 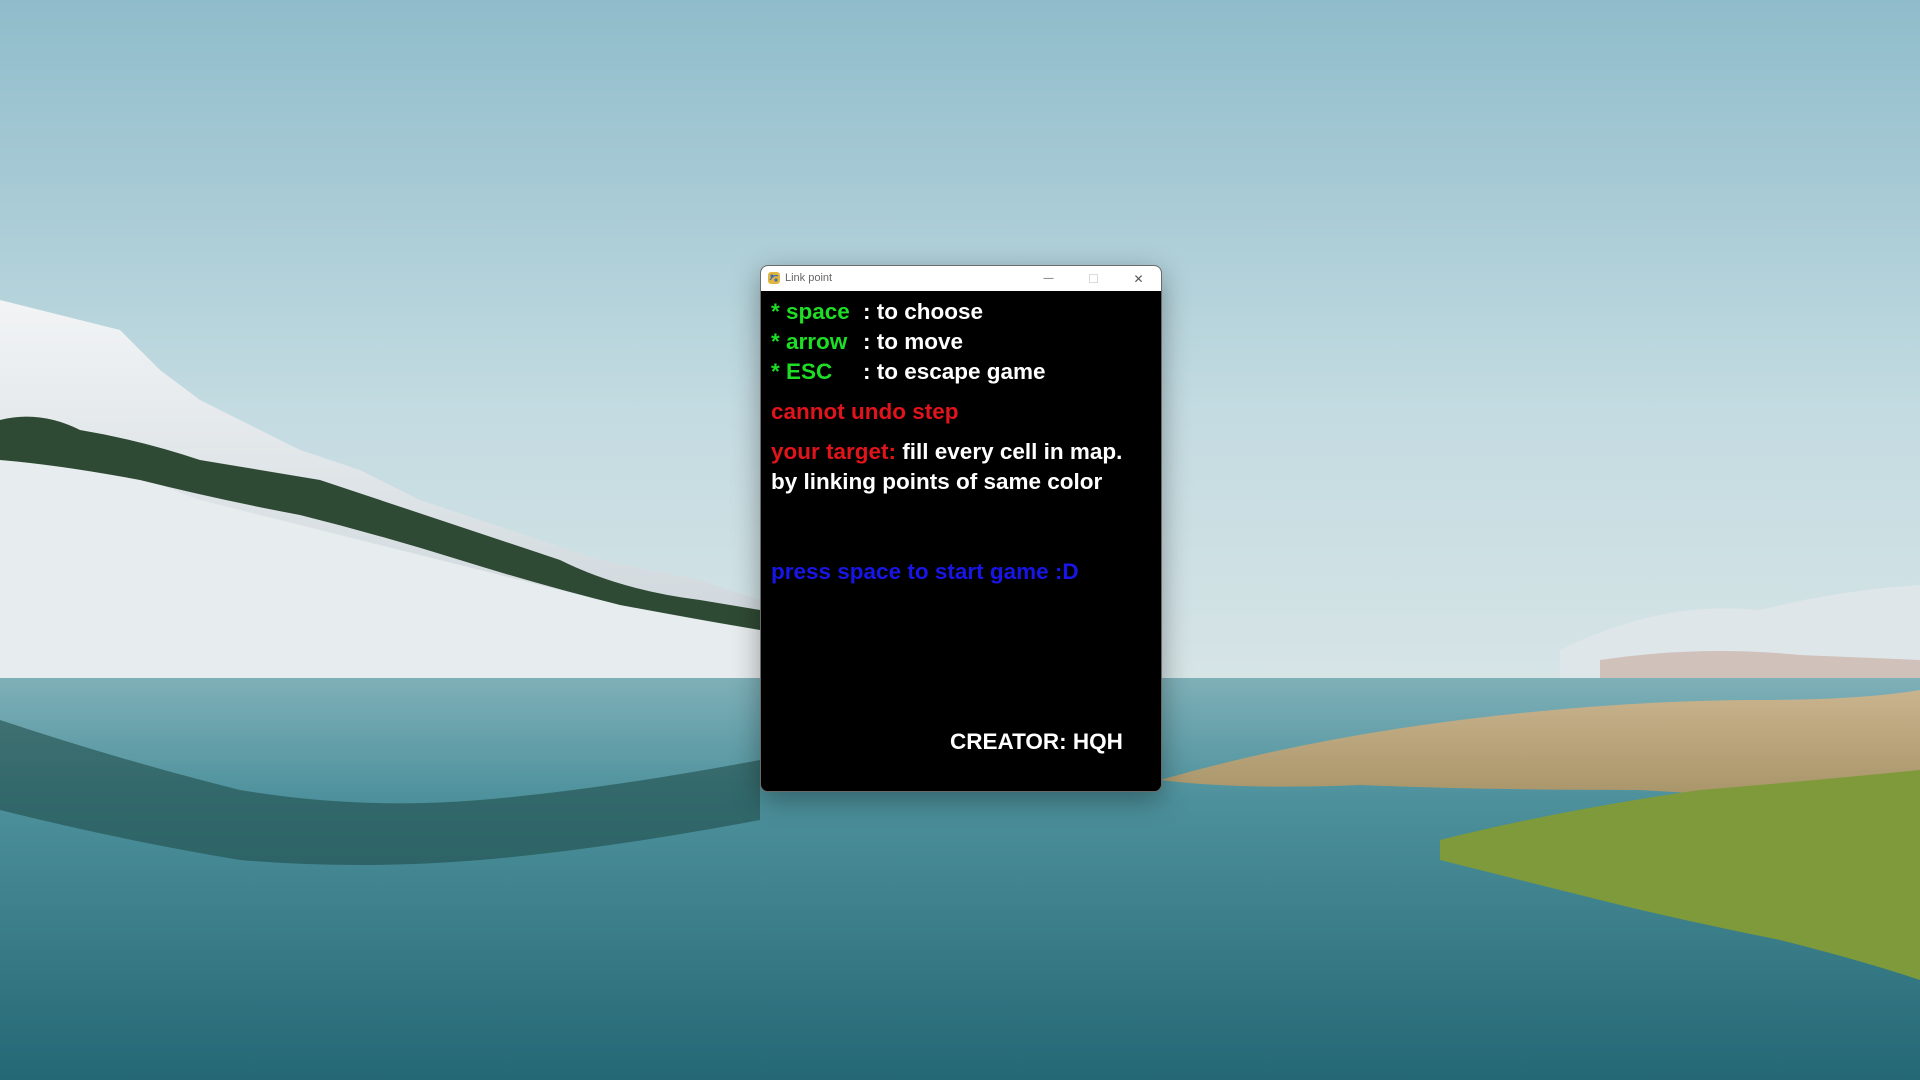 I want to click on target-label: your target:, so click(x=834, y=451).